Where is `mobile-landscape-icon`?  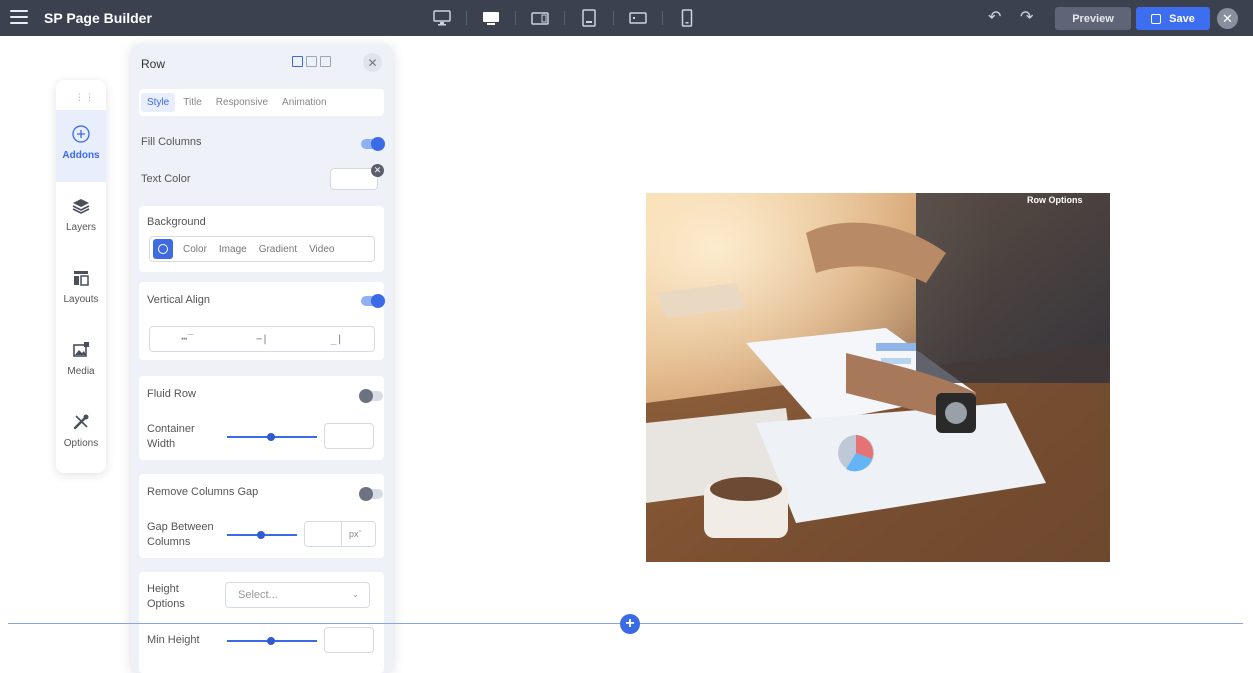 mobile-landscape-icon is located at coordinates (638, 18).